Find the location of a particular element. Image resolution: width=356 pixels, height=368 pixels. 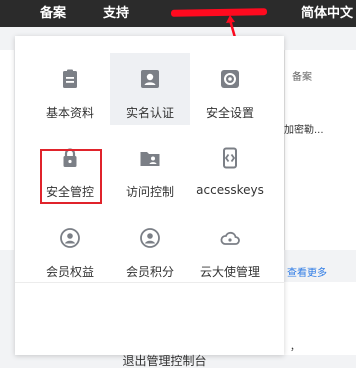

menu-item-accesskeys: accesskeys is located at coordinates (230, 168).